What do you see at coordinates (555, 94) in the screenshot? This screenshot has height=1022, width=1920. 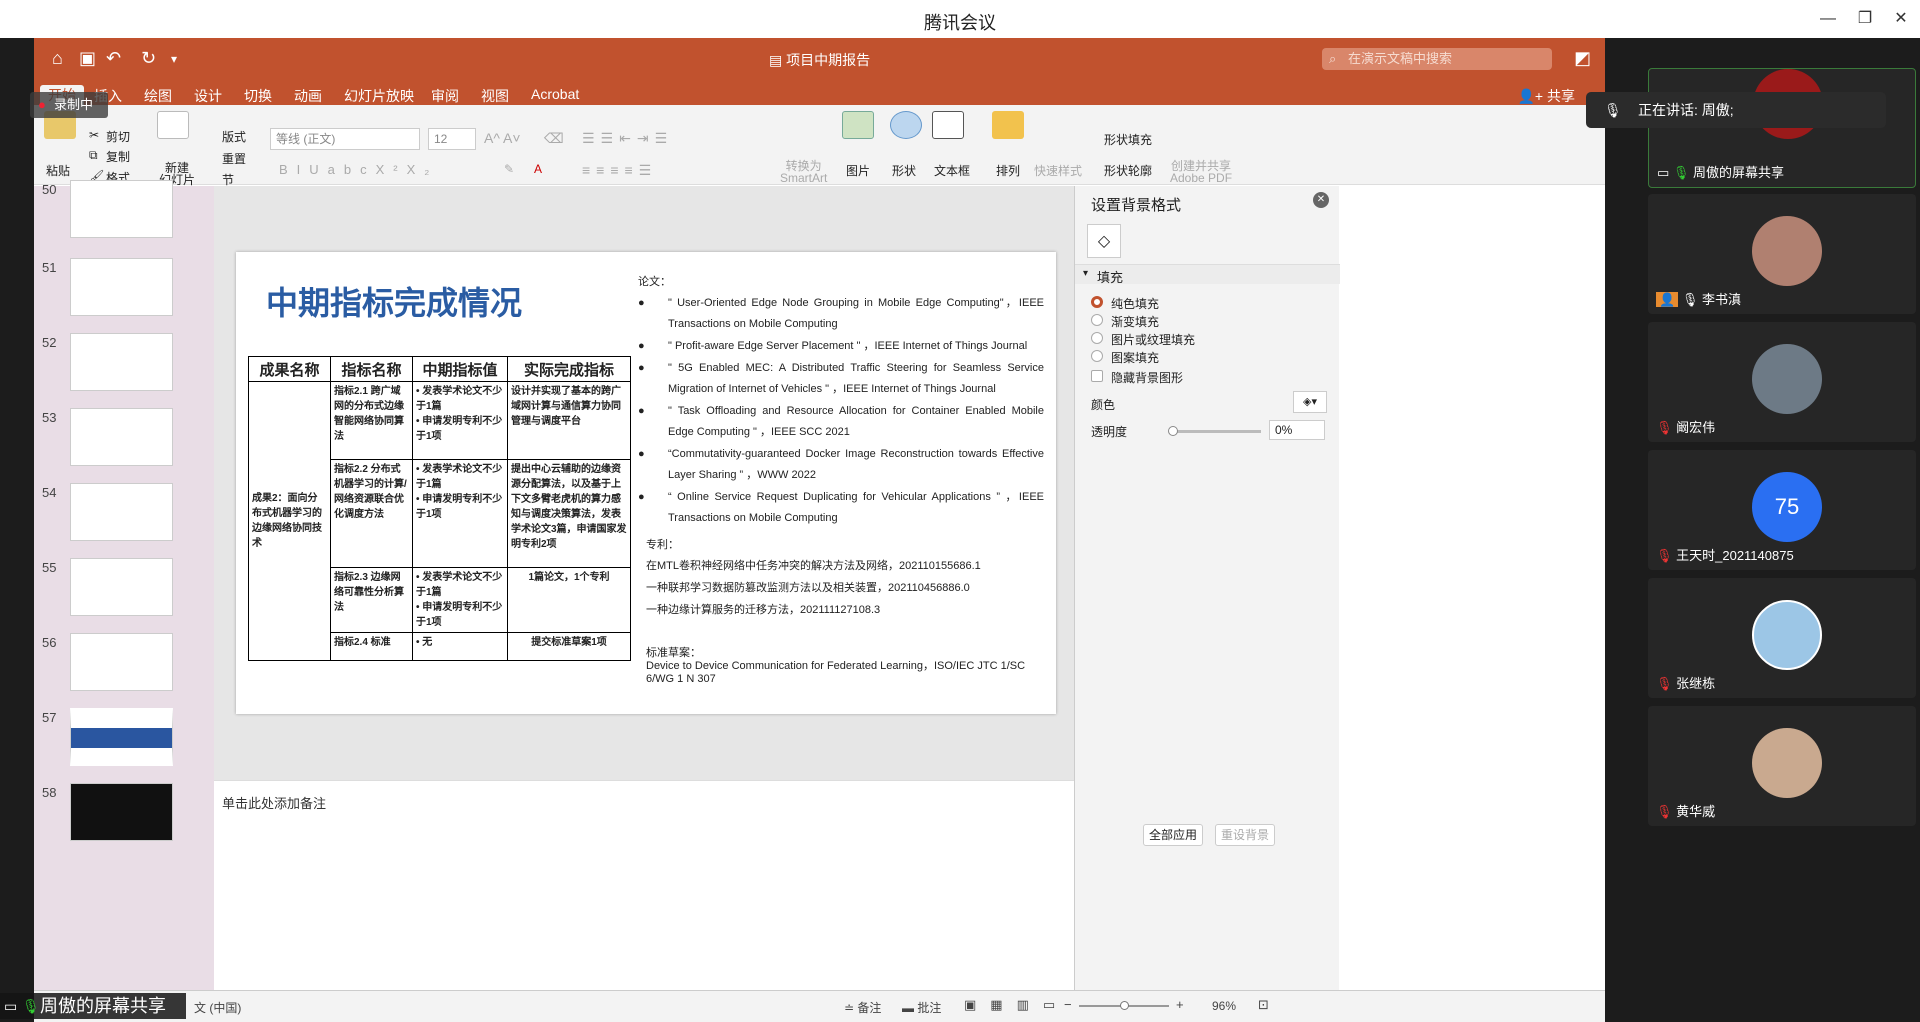 I see `tab-acrobat: Acrobat` at bounding box center [555, 94].